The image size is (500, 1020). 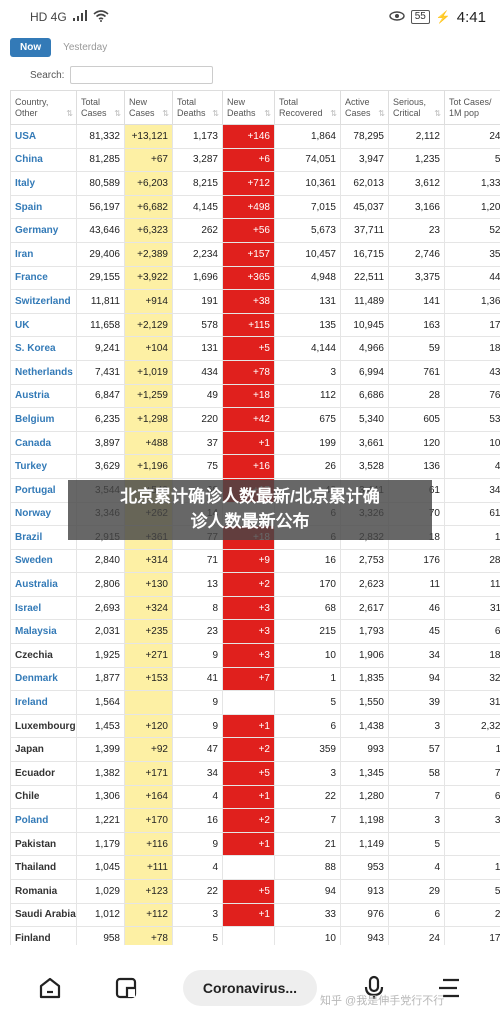 I want to click on cell-total-recovered: 74,051, so click(x=307, y=160).